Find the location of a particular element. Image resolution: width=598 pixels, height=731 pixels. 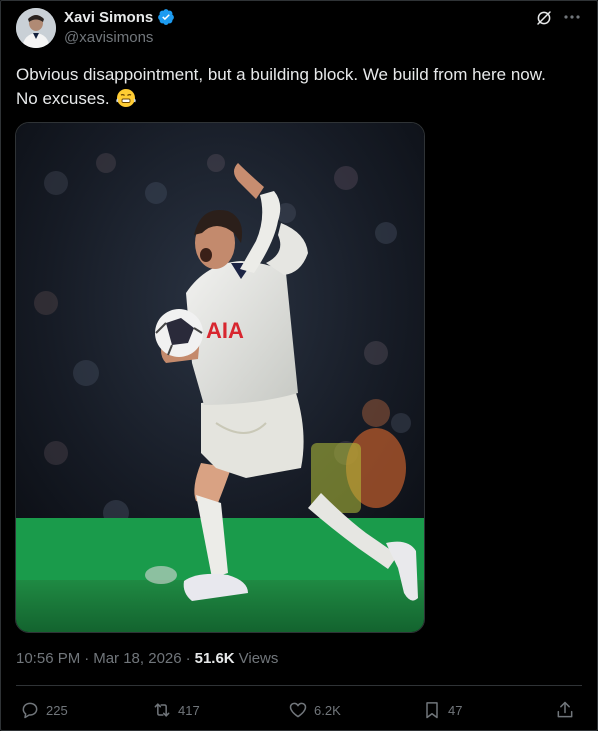

share-button is located at coordinates (565, 710).